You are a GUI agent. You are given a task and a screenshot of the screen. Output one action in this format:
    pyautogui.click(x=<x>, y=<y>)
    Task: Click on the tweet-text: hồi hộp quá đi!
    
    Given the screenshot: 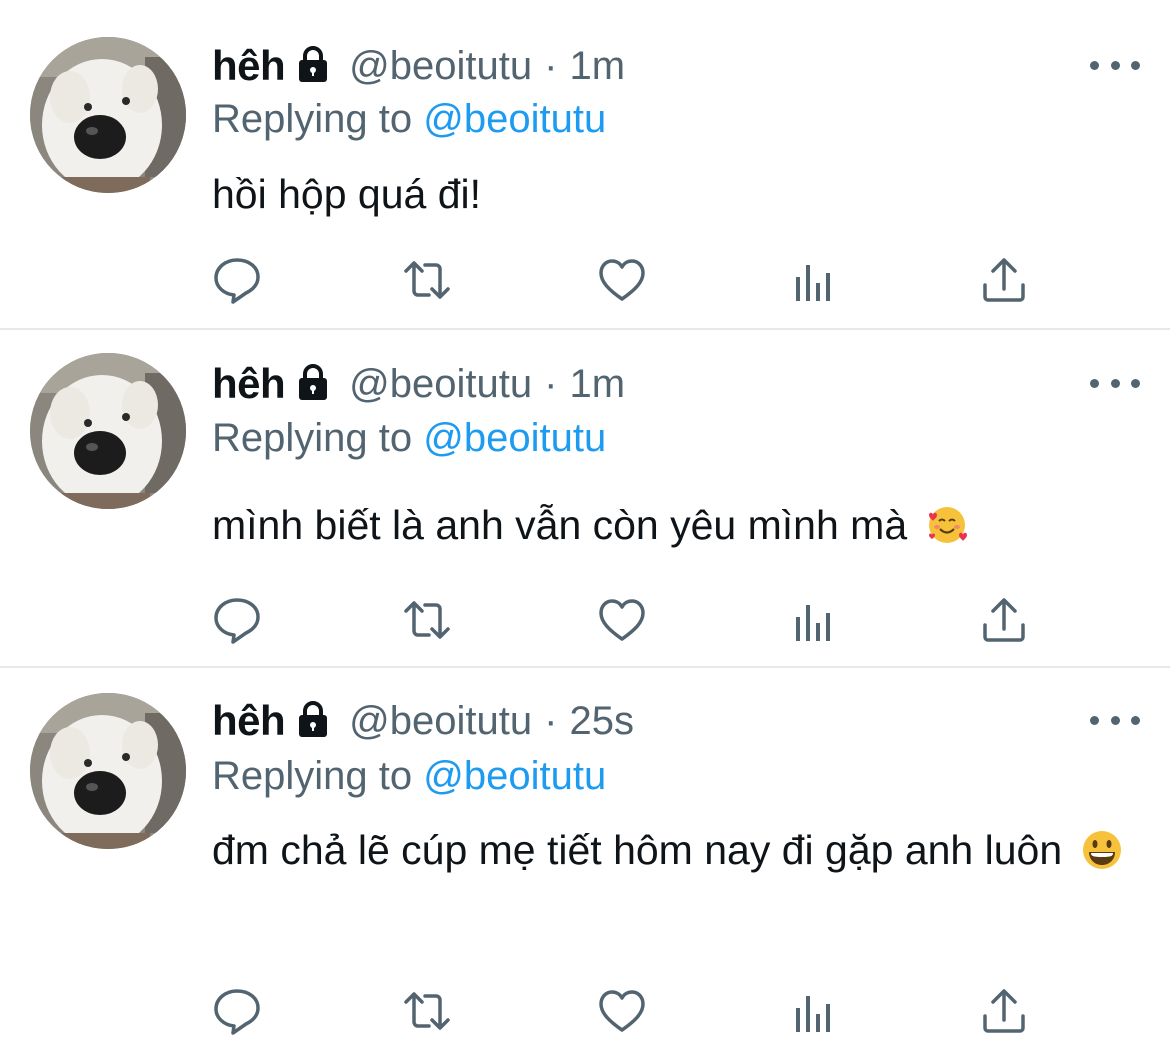 What is the action you would take?
    pyautogui.click(x=677, y=194)
    